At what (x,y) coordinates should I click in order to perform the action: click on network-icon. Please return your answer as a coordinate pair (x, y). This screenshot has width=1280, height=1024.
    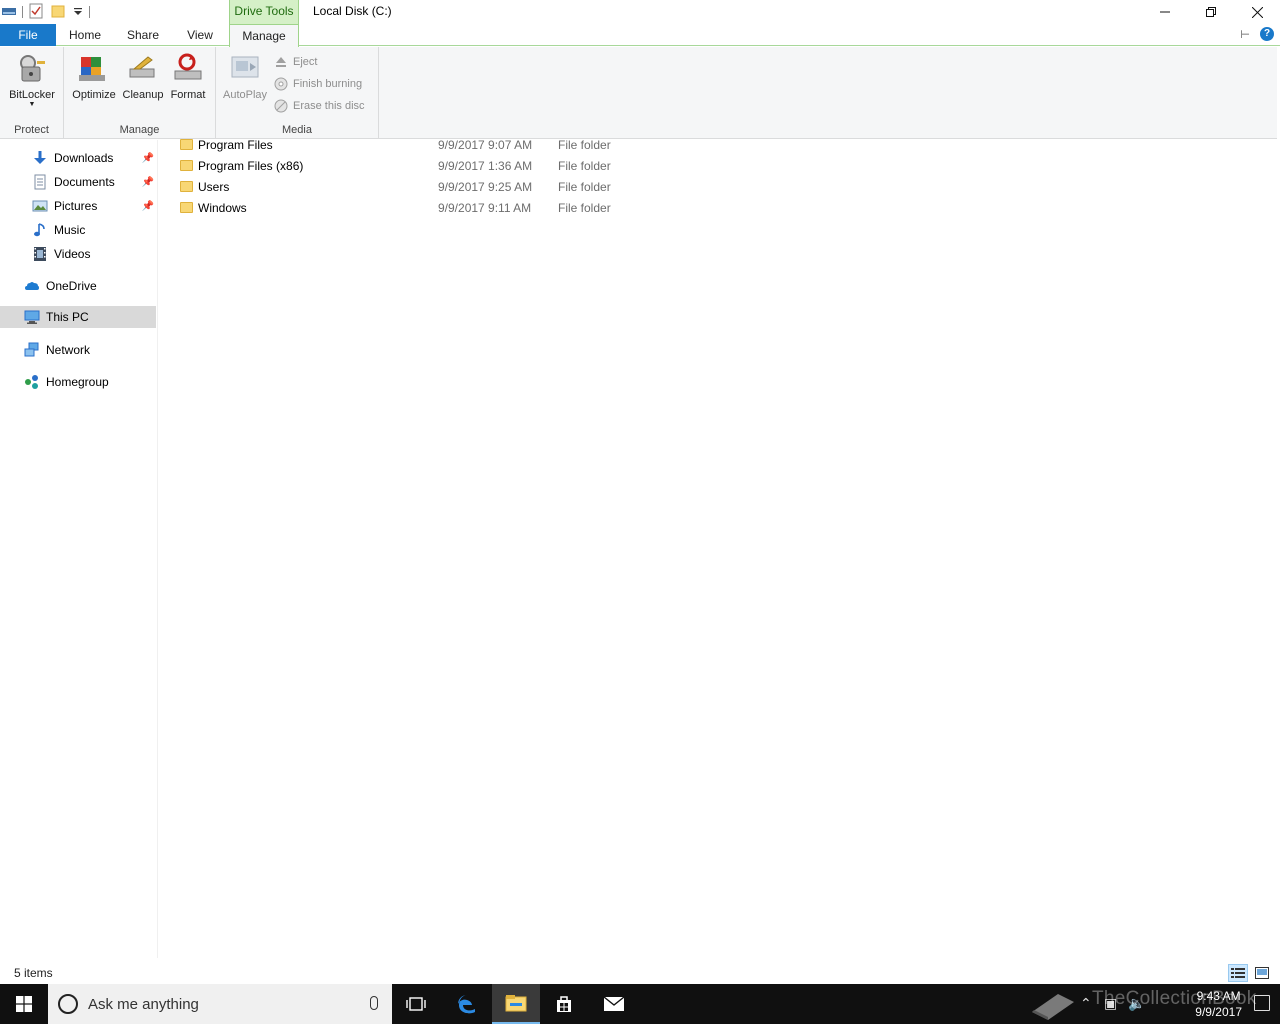
    Looking at the image, I should click on (32, 350).